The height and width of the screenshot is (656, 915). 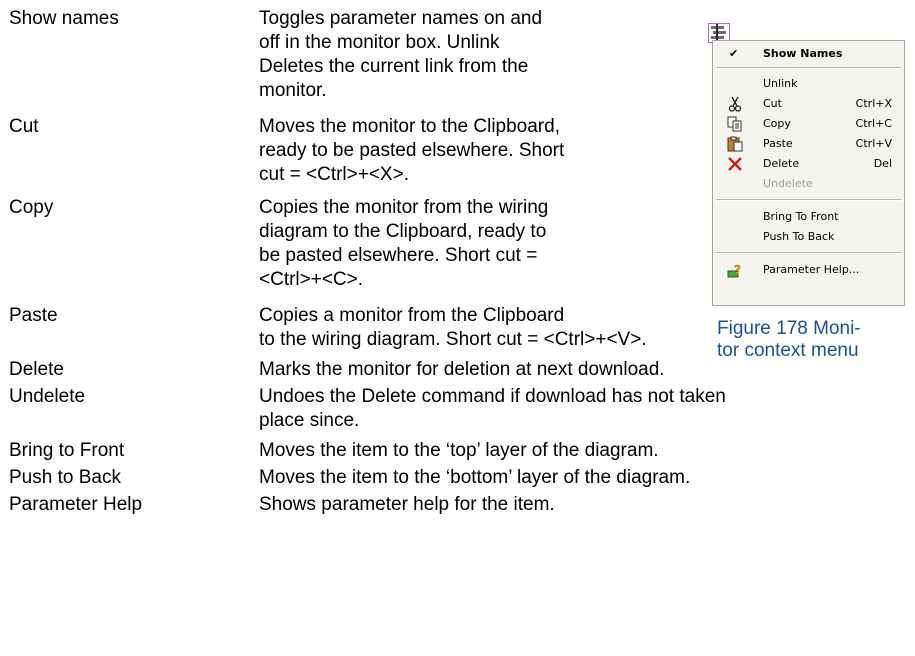 What do you see at coordinates (734, 53) in the screenshot?
I see `check-icon: ✔` at bounding box center [734, 53].